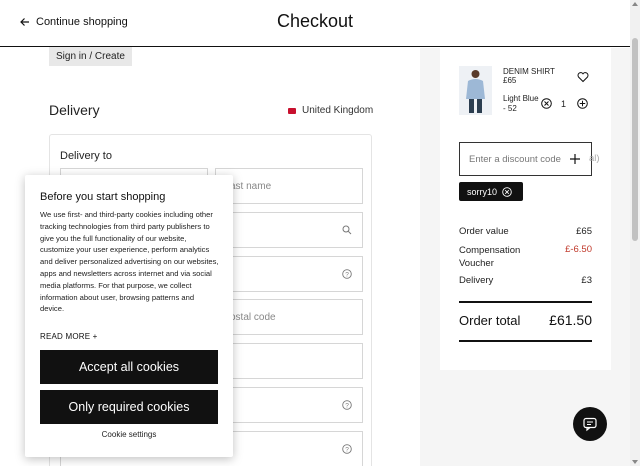  I want to click on chat-icon, so click(590, 424).